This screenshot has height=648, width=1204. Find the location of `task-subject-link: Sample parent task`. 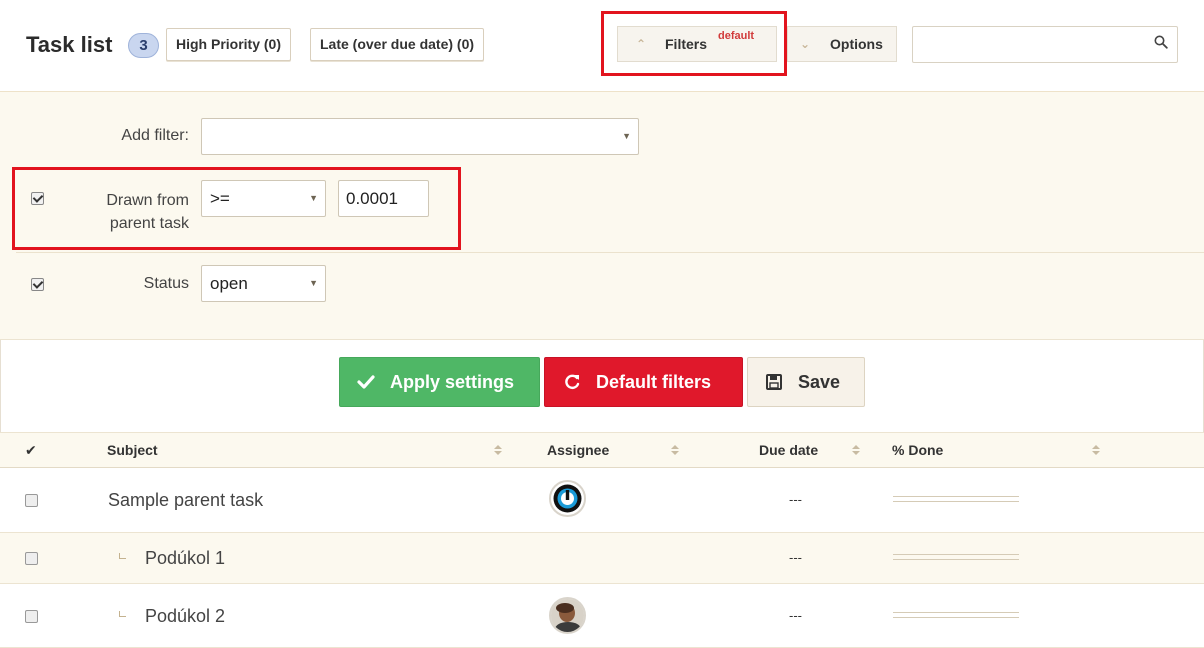

task-subject-link: Sample parent task is located at coordinates (185, 500).